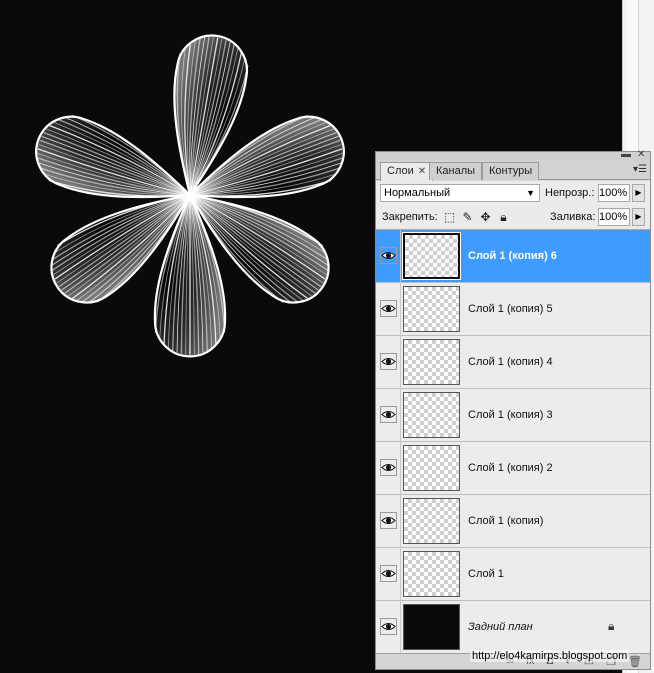 This screenshot has width=654, height=673. Describe the element at coordinates (510, 415) in the screenshot. I see `layer-name: Слой 1 (копия) 3` at that location.